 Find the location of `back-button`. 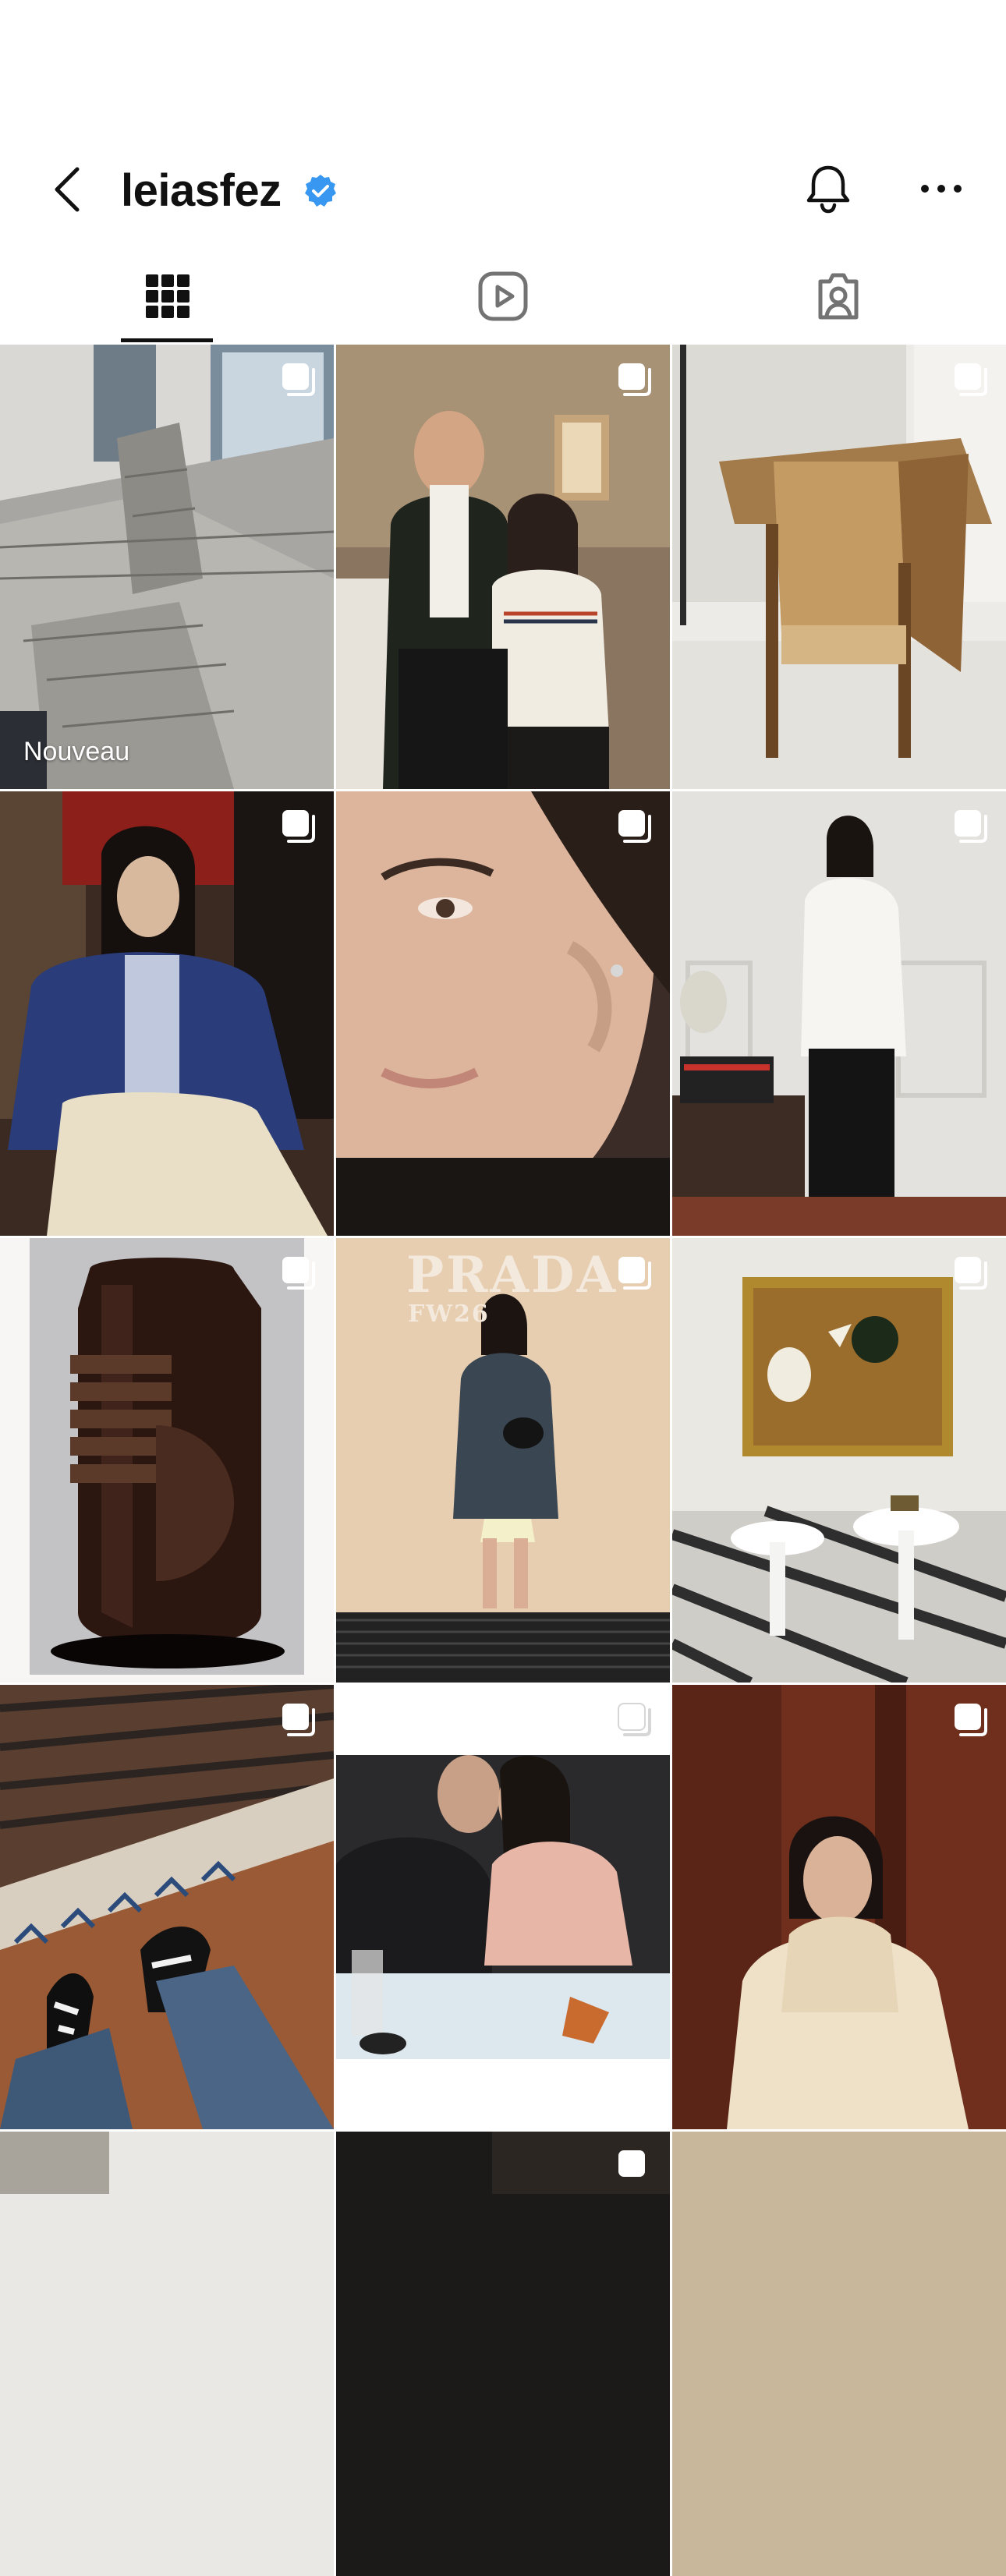

back-button is located at coordinates (66, 189).